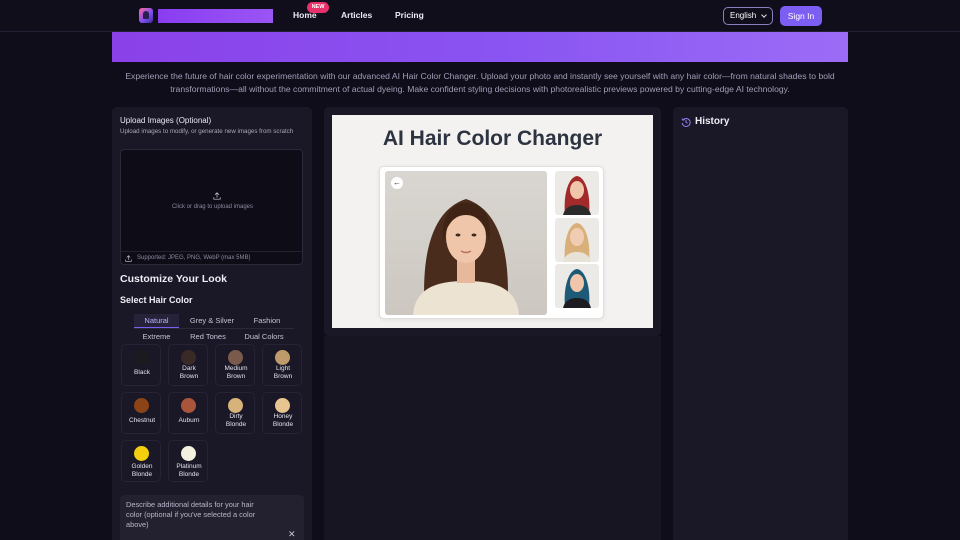  Describe the element at coordinates (146, 15) in the screenshot. I see `app-logo` at that location.